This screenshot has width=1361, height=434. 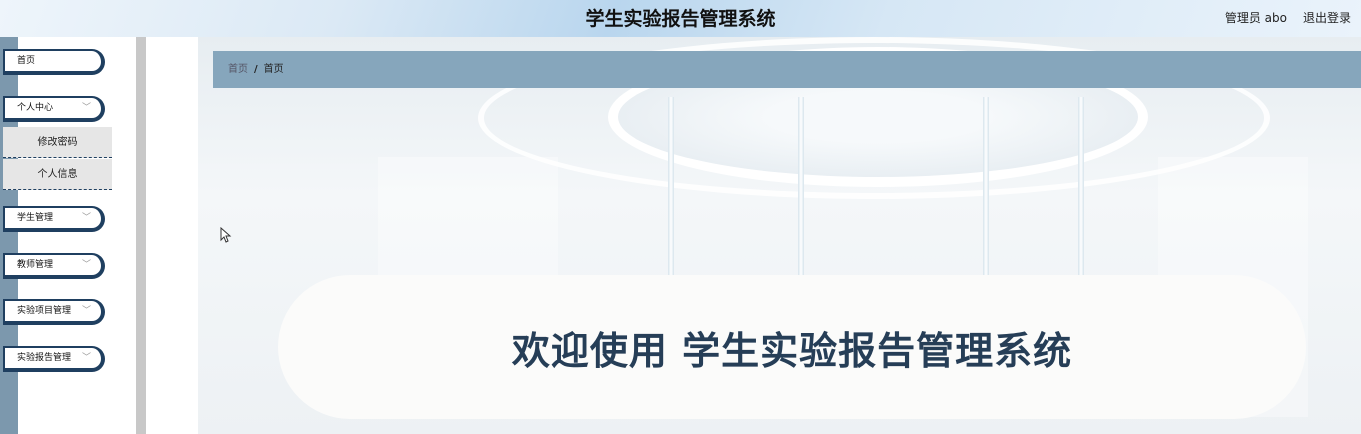 I want to click on sidebar-item-experiment-report-management: 实验报告管理 ﹀, so click(x=54, y=359).